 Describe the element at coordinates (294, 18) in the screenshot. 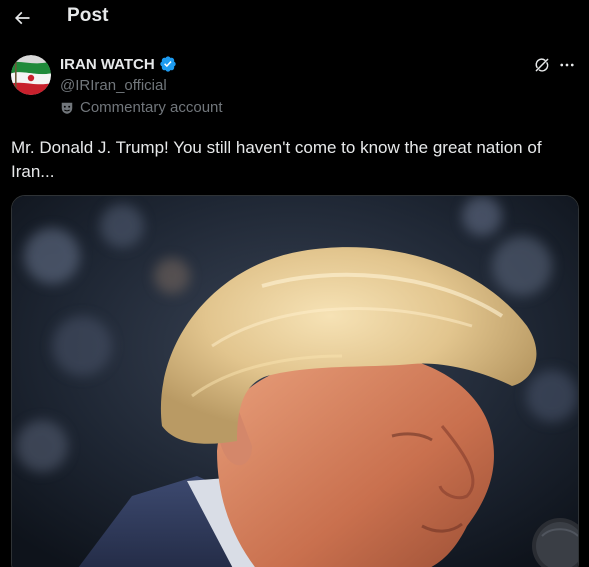

I see `top-bar: Post` at that location.